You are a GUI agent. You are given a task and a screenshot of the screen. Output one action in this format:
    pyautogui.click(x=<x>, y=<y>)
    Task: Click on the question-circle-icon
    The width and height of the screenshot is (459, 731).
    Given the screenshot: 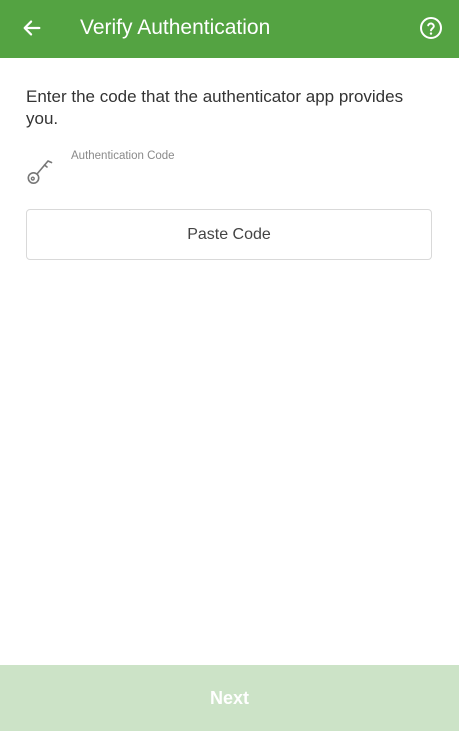 What is the action you would take?
    pyautogui.click(x=431, y=28)
    